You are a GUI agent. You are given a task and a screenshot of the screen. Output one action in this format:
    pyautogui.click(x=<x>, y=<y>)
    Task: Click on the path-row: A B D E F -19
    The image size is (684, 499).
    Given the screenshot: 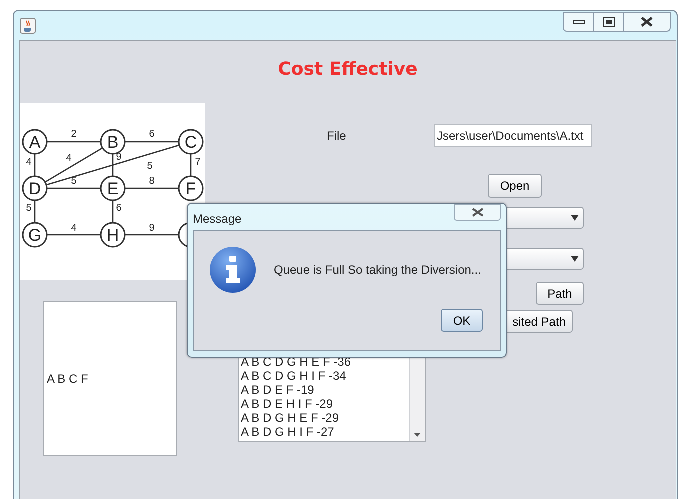 What is the action you would take?
    pyautogui.click(x=325, y=390)
    